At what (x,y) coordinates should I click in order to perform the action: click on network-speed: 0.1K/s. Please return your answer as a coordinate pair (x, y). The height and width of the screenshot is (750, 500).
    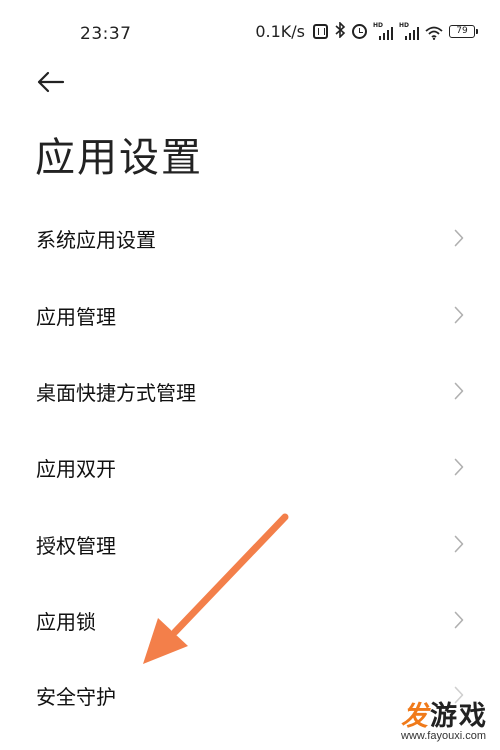
    Looking at the image, I should click on (280, 31).